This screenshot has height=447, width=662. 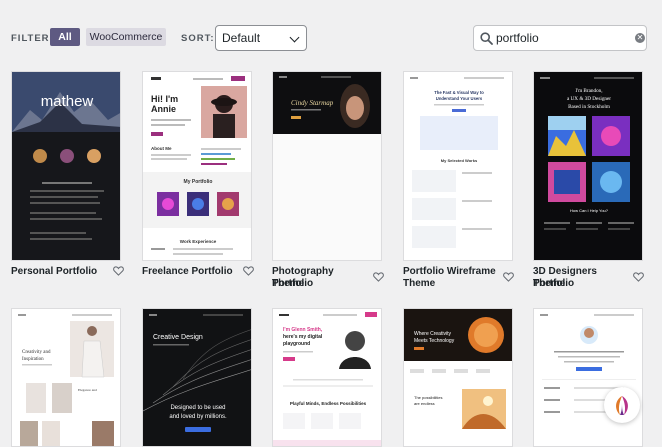 What do you see at coordinates (459, 160) in the screenshot?
I see `svg-text: My Selected Works` at bounding box center [459, 160].